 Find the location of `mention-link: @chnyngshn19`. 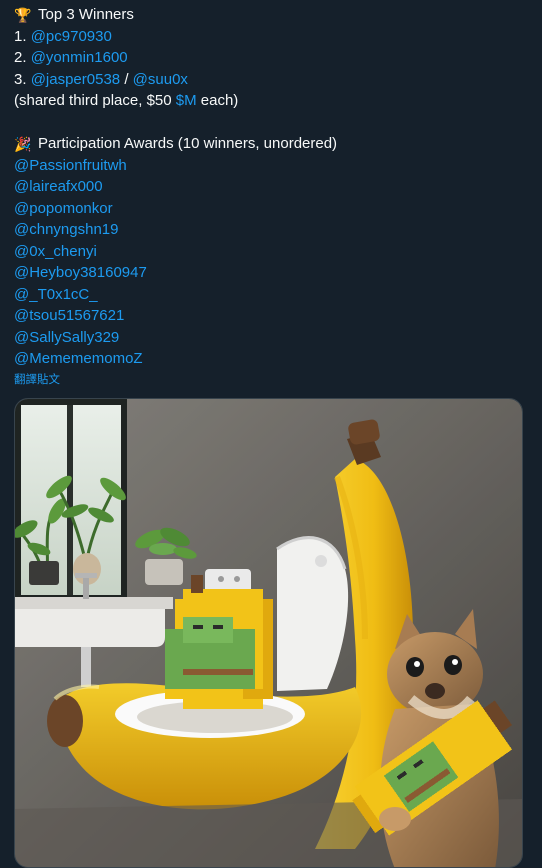

mention-link: @chnyngshn19 is located at coordinates (66, 229).